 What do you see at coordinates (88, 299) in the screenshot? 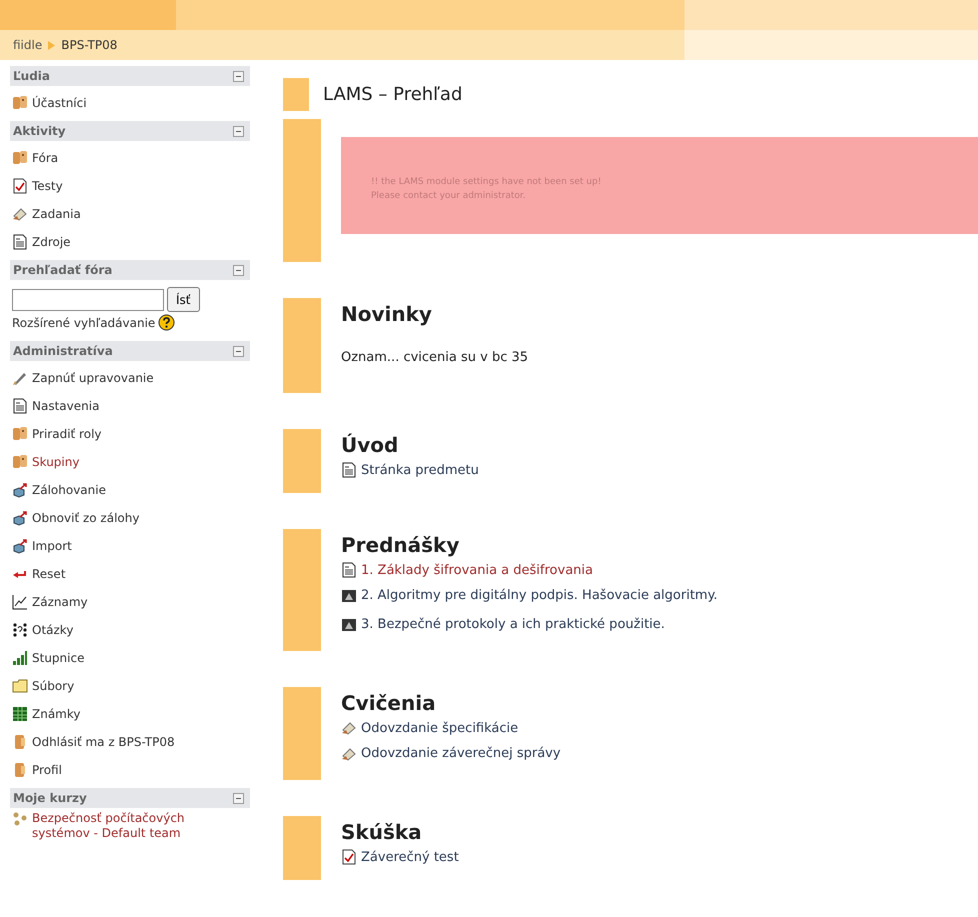
I see `search-field` at bounding box center [88, 299].